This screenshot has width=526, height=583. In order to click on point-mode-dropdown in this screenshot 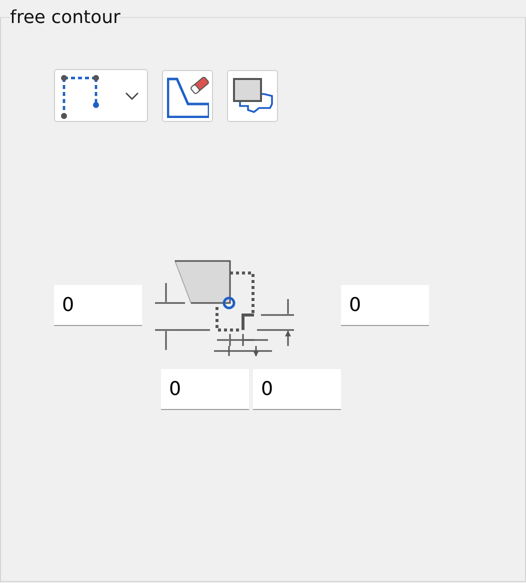, I will do `click(101, 95)`.